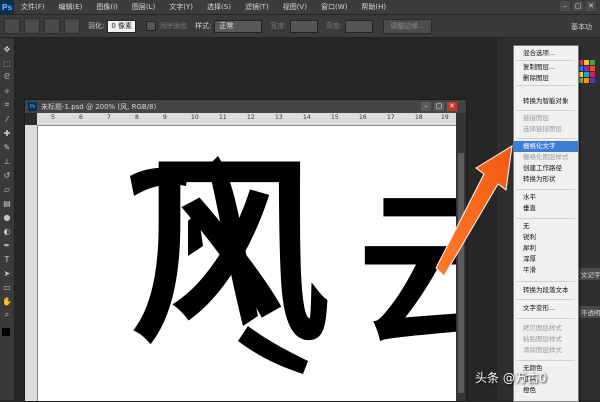 This screenshot has height=402, width=600. Describe the element at coordinates (546, 390) in the screenshot. I see `menu-color-orange: 橙色` at that location.